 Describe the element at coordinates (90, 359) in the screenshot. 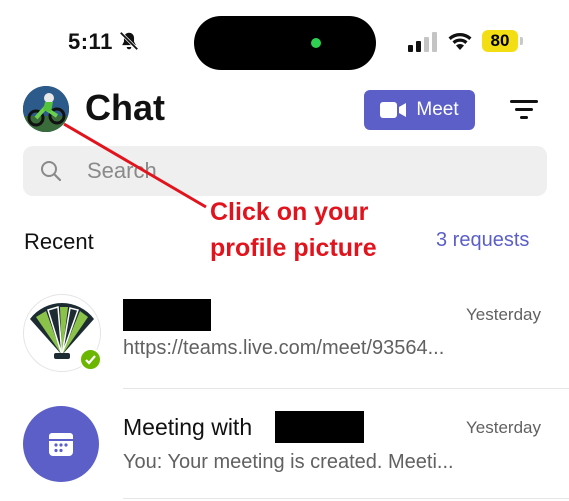

I see `presence-available-icon` at that location.